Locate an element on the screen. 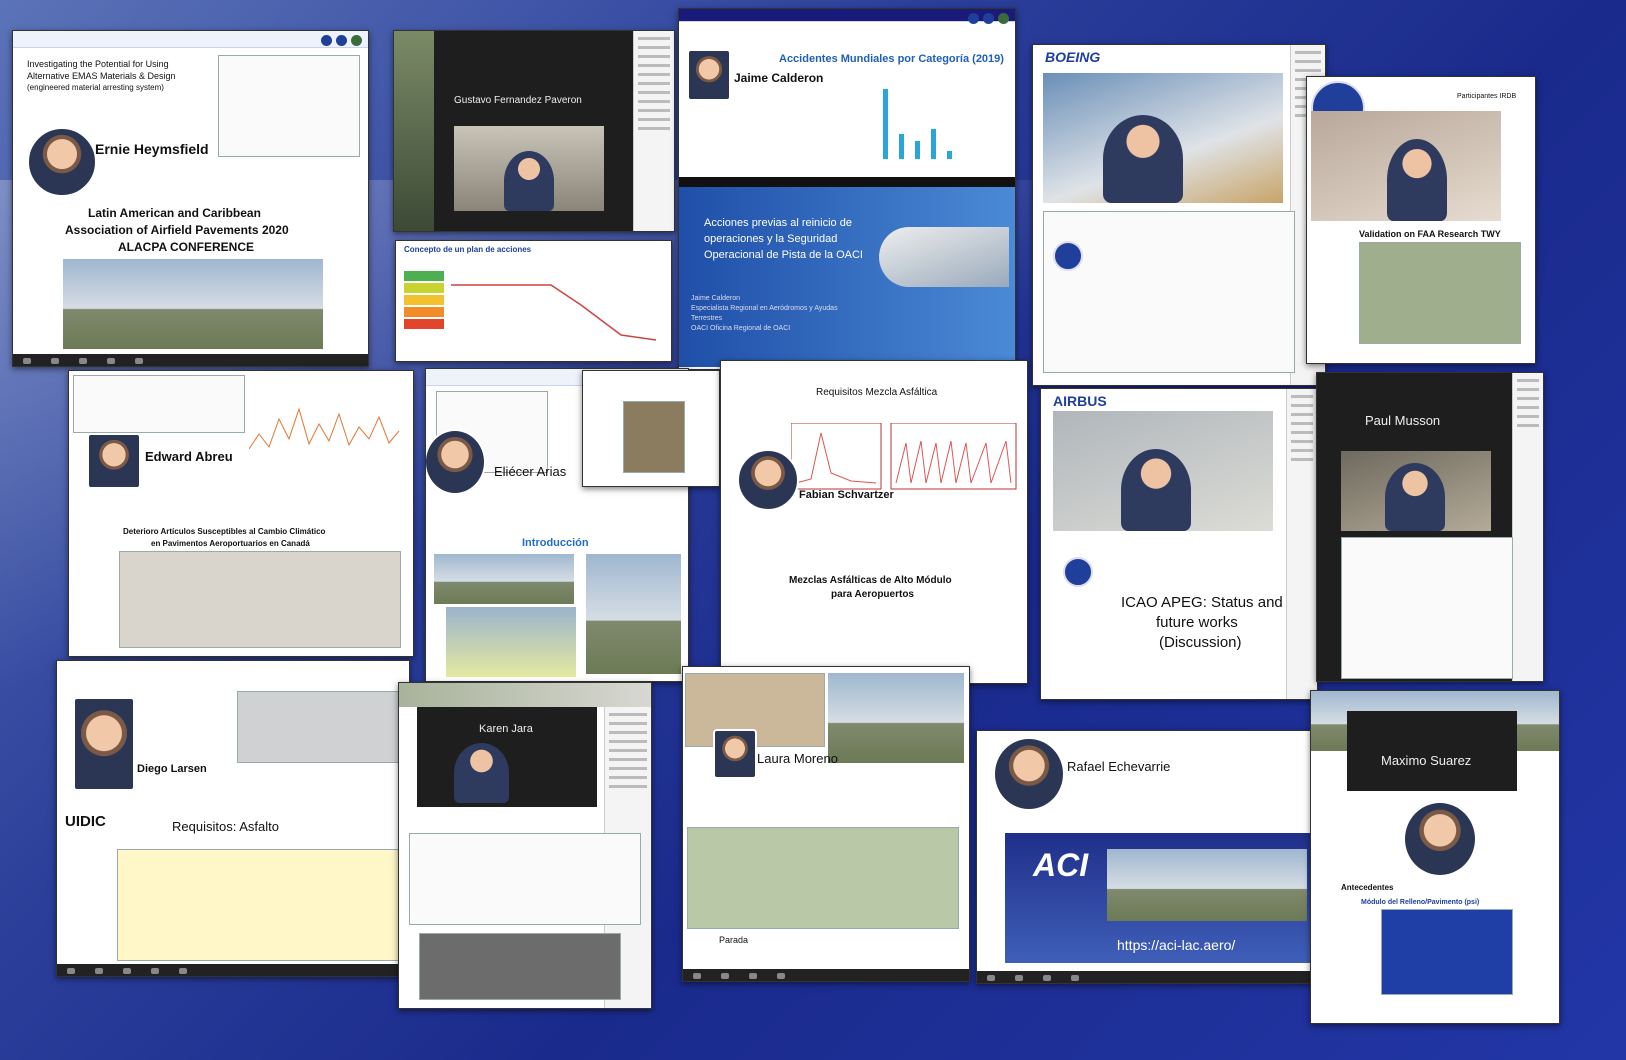  tile-diego-larsen: Diego Larsen UIDIC Requisitos: Asfalto is located at coordinates (233, 818).